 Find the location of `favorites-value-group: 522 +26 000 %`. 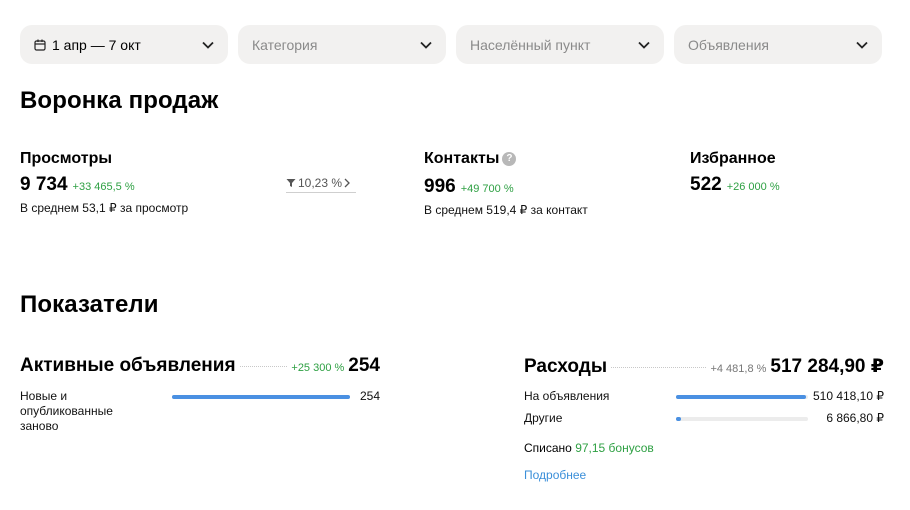

favorites-value-group: 522 +26 000 % is located at coordinates (735, 185).